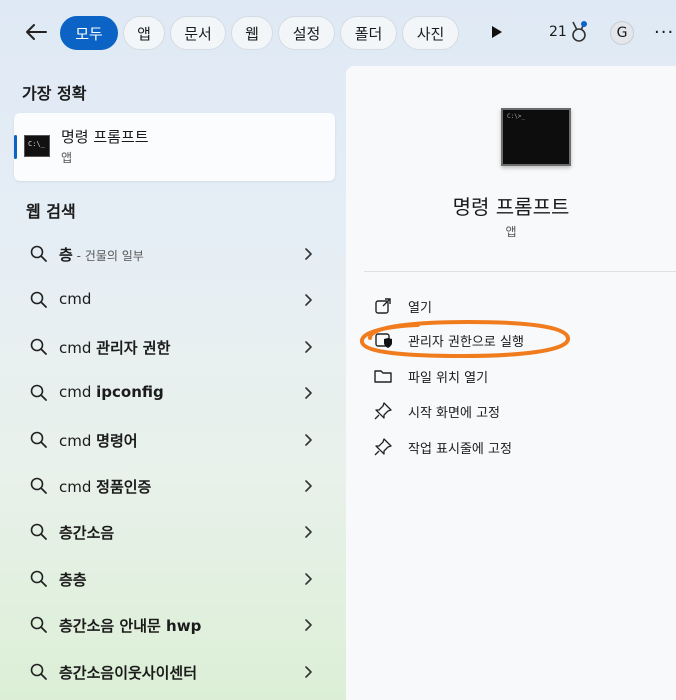 This screenshot has height=700, width=676. I want to click on action-open-file-location-label: 파일 위치 열기, so click(448, 378).